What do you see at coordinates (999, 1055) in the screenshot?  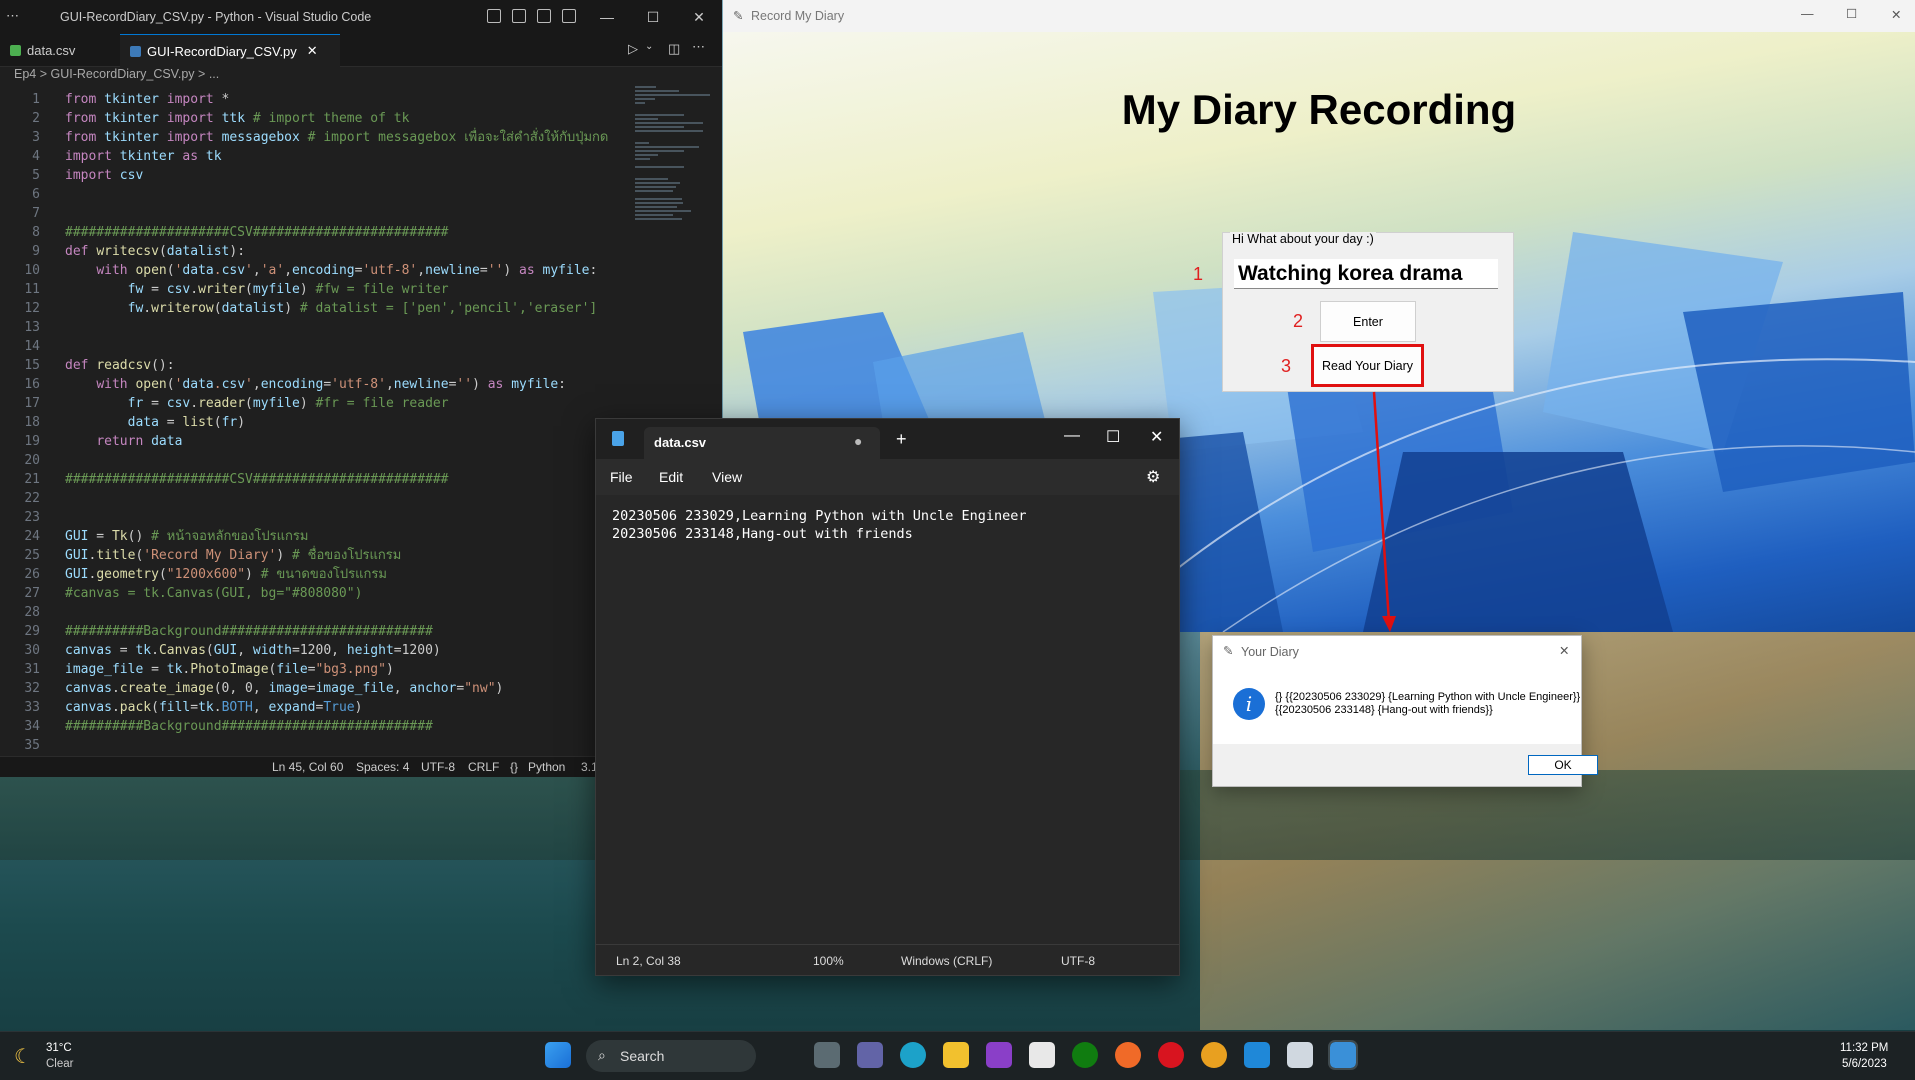 I see `clipchamp-icon` at bounding box center [999, 1055].